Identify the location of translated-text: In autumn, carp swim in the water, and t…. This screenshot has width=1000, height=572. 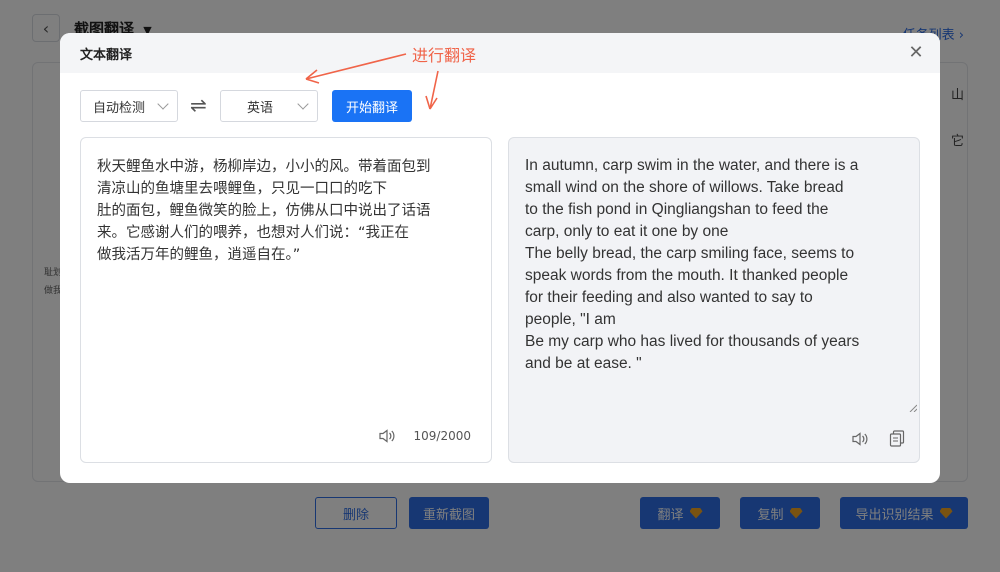
(692, 264).